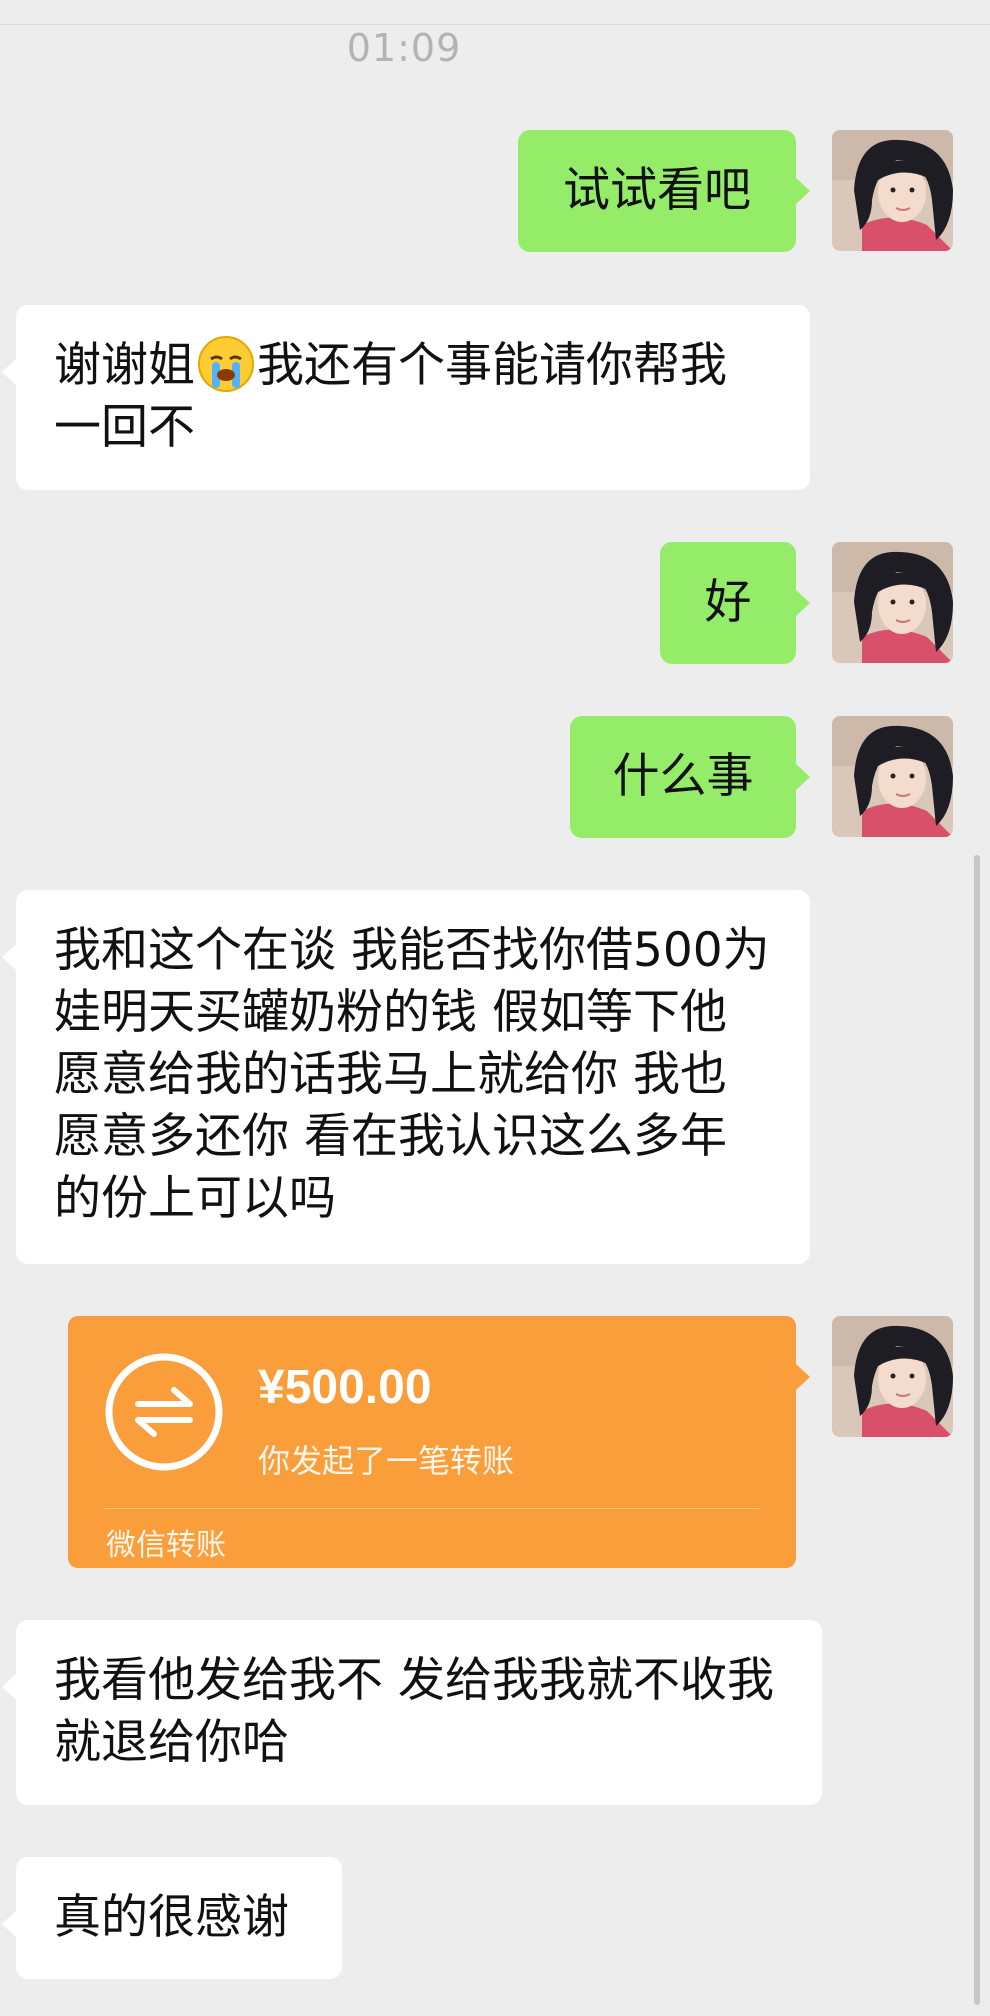  I want to click on crying-face-emoji, so click(226, 364).